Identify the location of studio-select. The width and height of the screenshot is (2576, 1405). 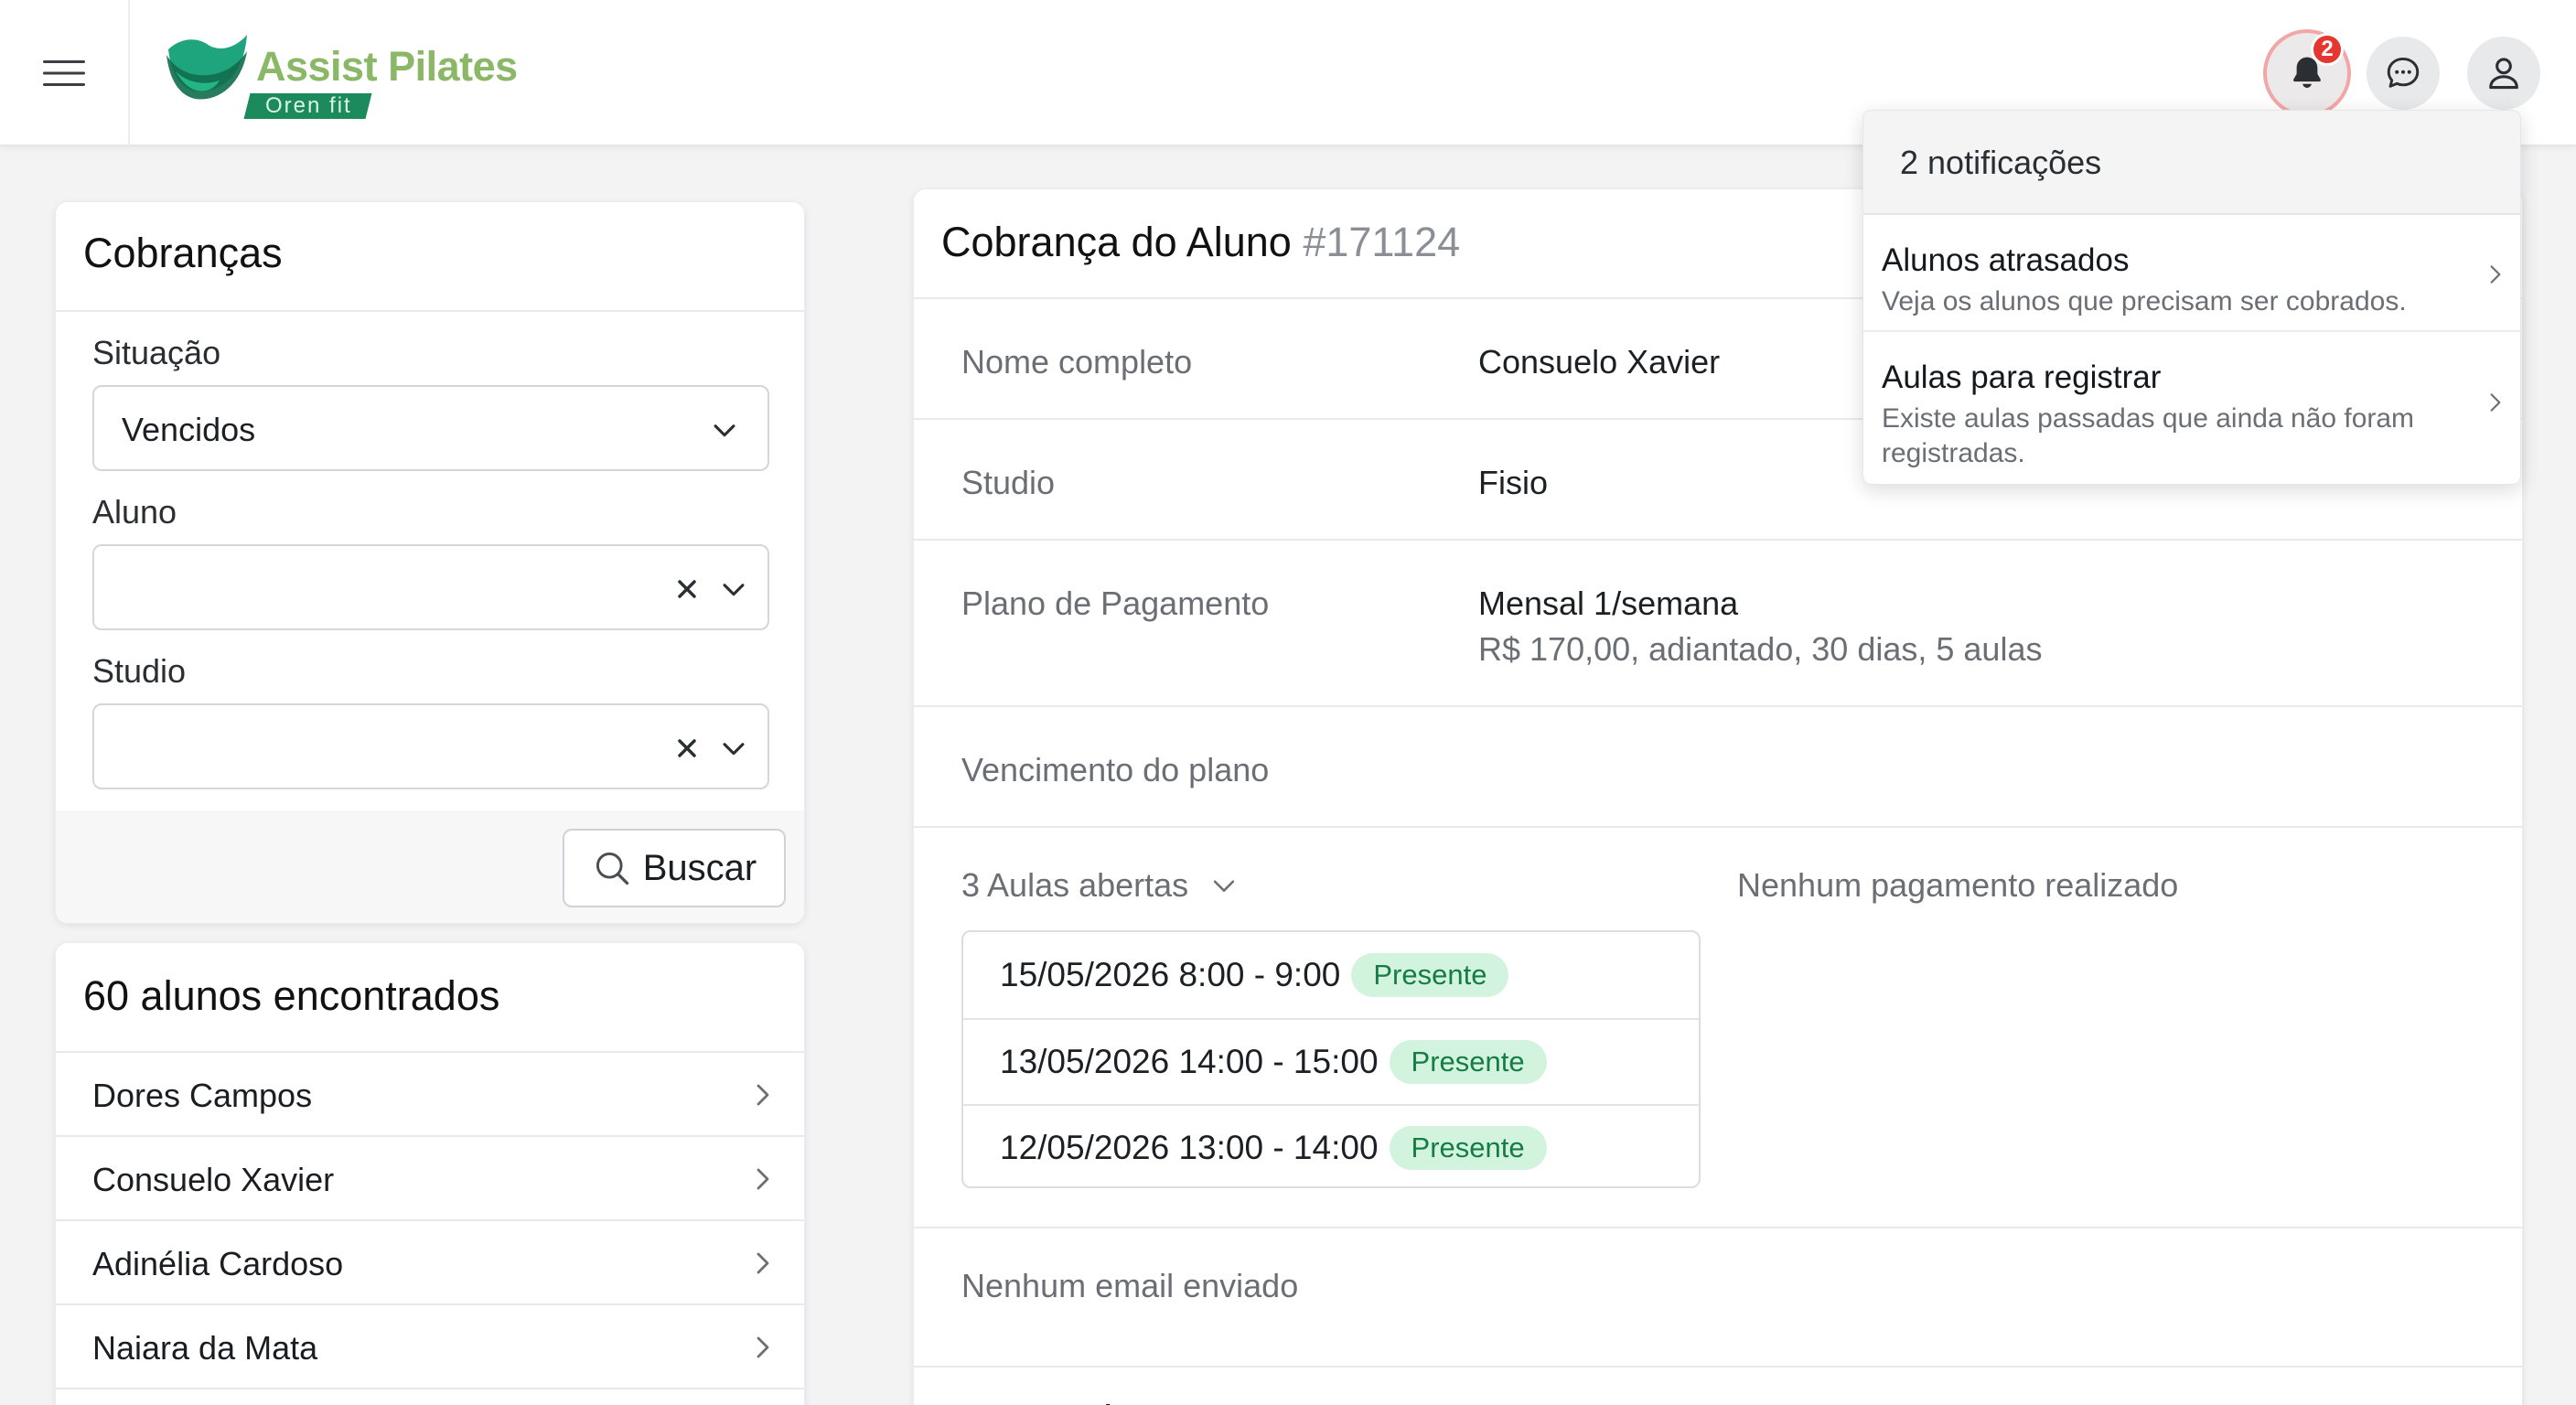
(431, 746).